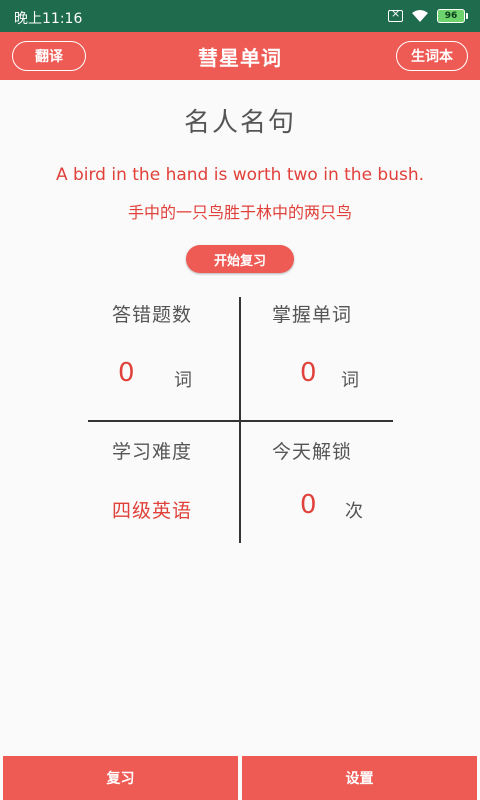 The width and height of the screenshot is (480, 800). Describe the element at coordinates (308, 505) in the screenshot. I see `unlock-today-value: 0` at that location.